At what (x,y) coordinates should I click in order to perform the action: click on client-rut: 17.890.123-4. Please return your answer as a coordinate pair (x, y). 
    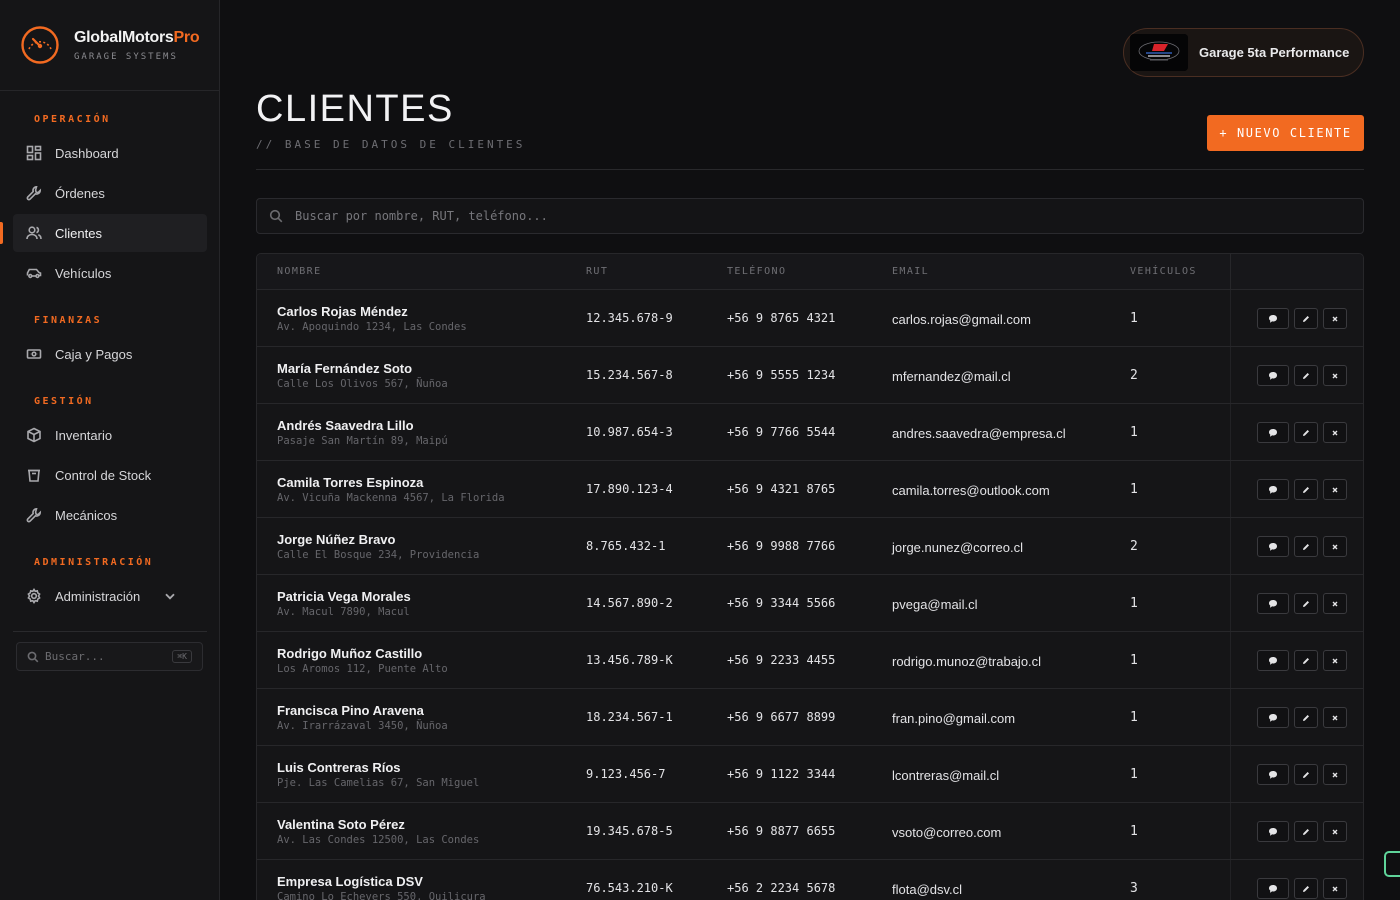
    Looking at the image, I should click on (629, 489).